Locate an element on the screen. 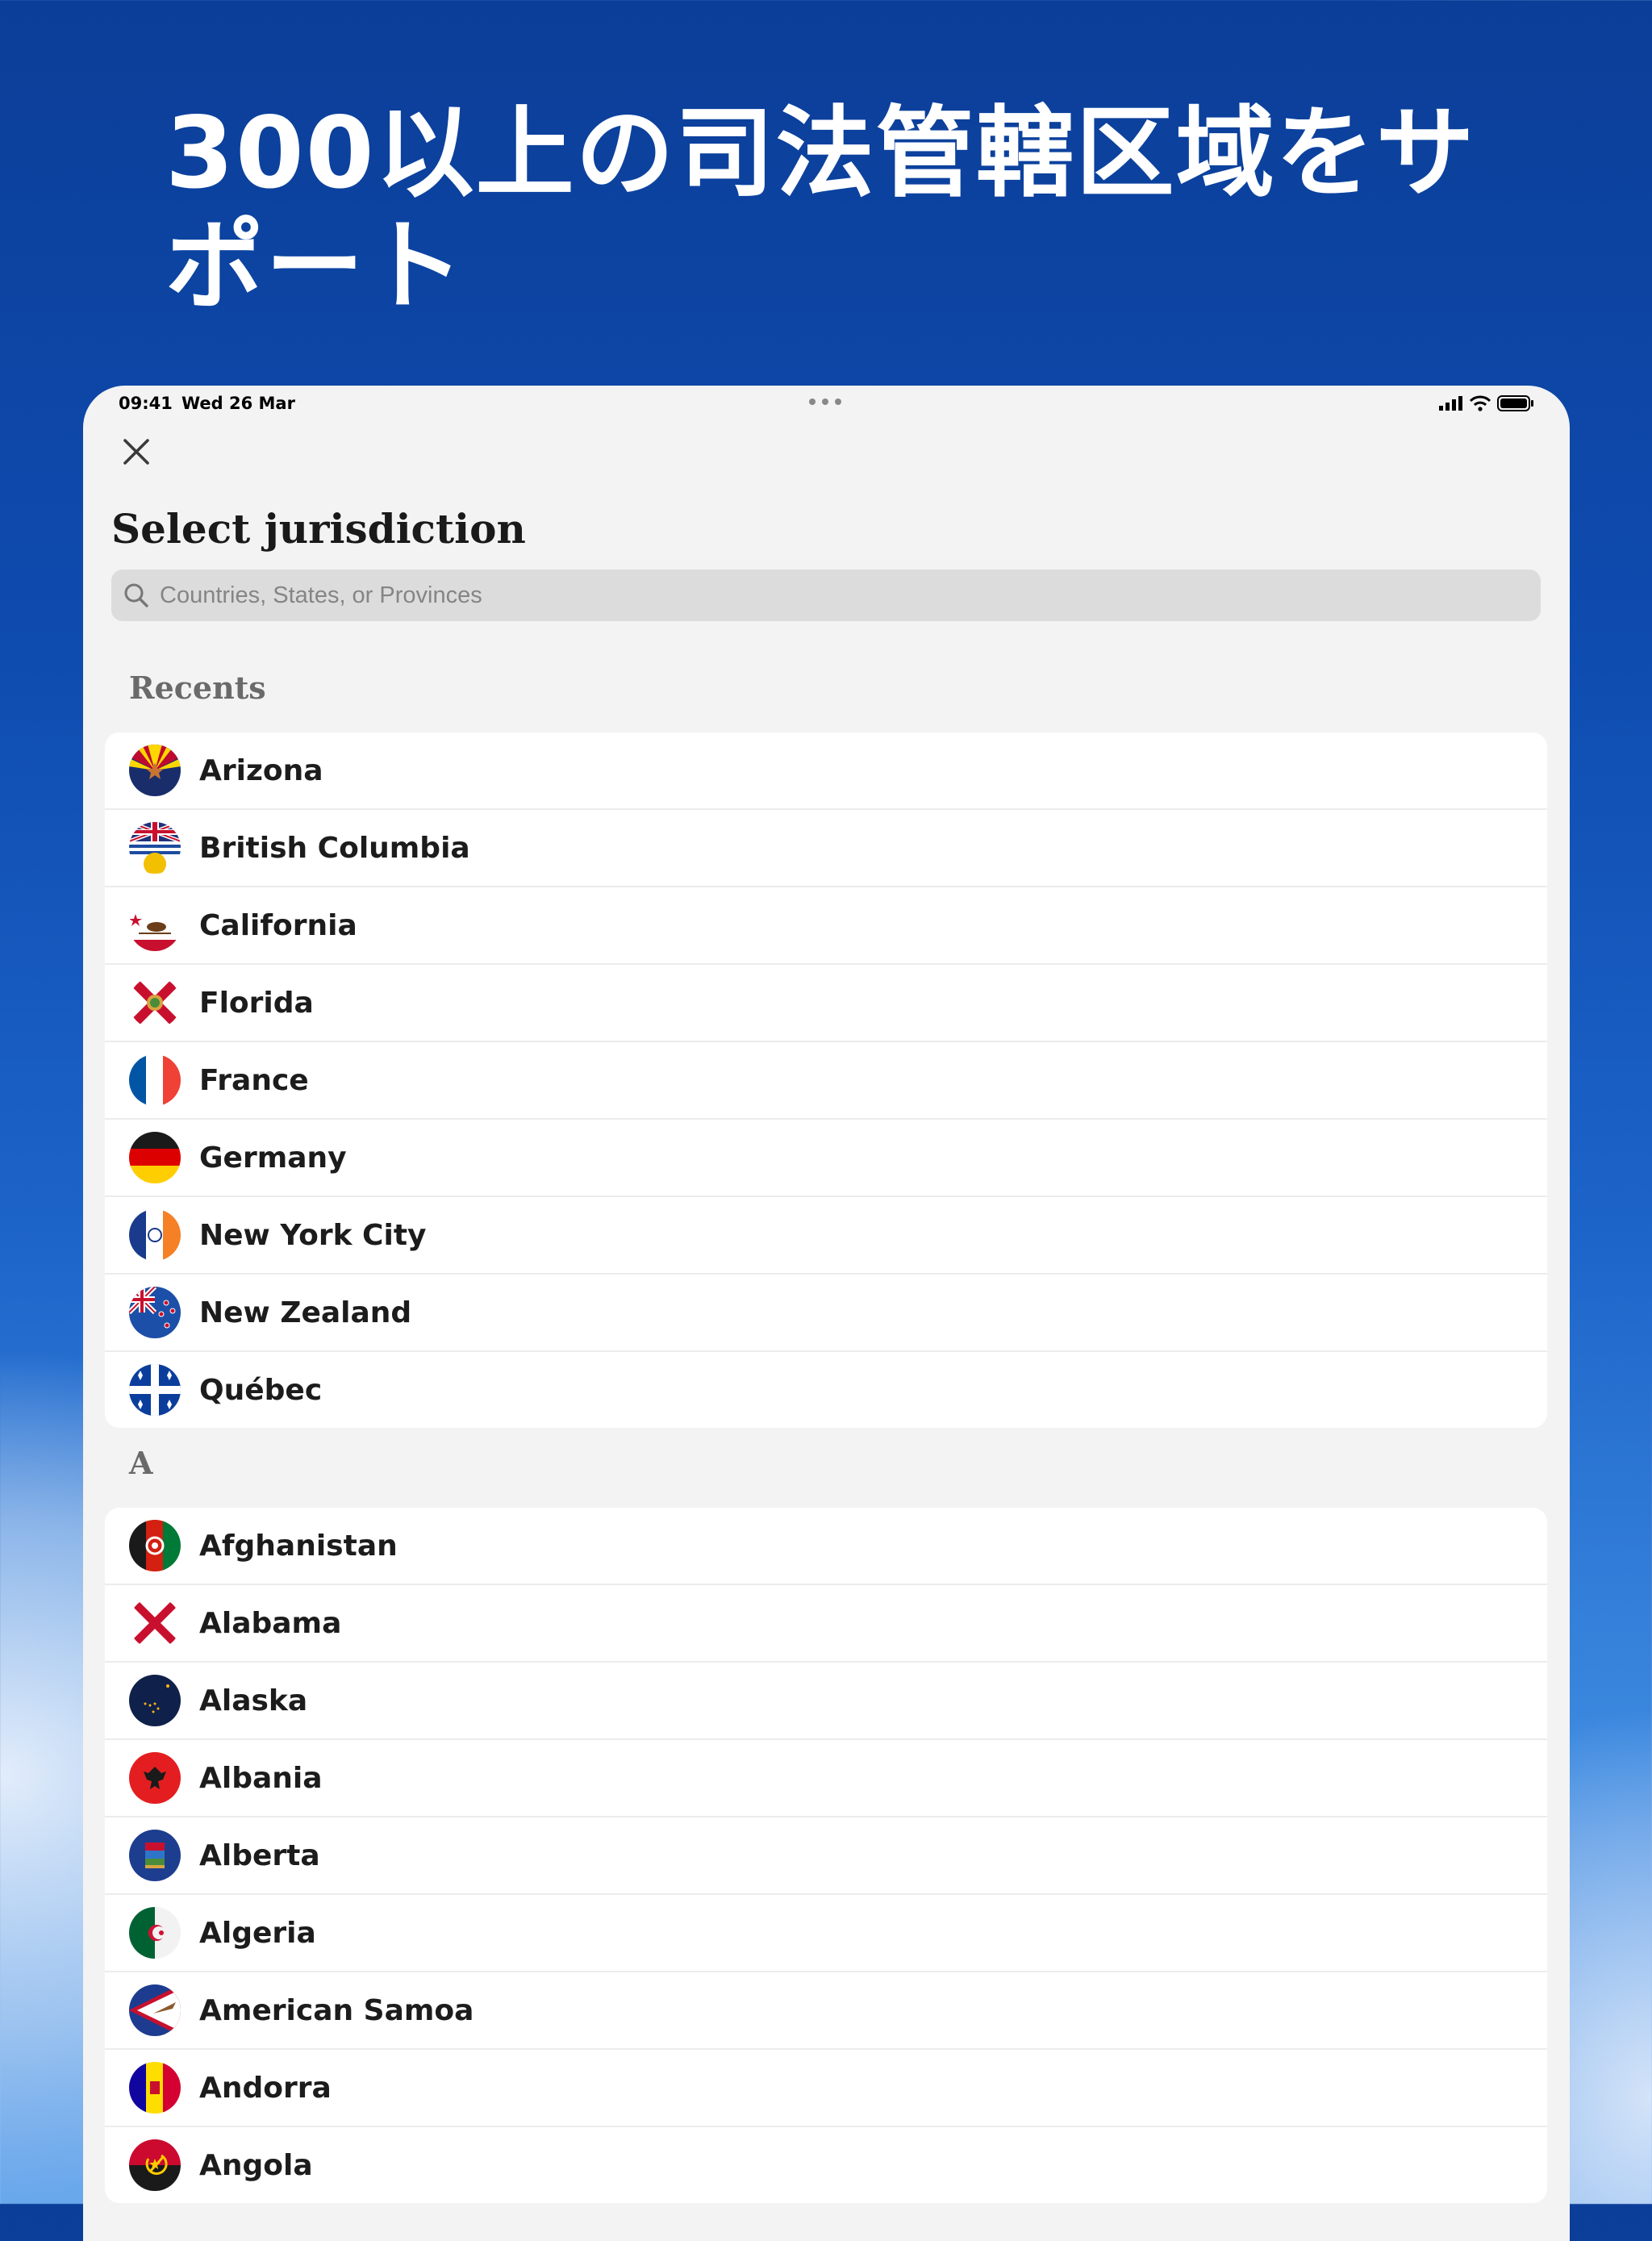  france-flag-icon is located at coordinates (155, 1080).